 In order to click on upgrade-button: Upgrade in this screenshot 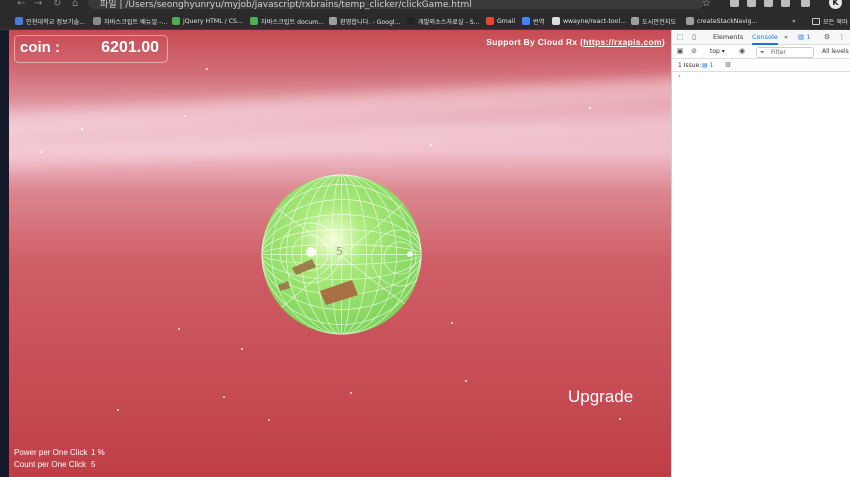, I will do `click(600, 397)`.